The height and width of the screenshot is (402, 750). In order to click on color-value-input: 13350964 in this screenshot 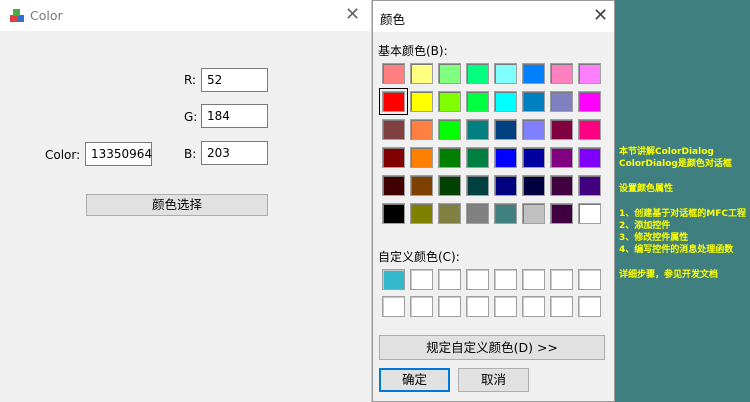, I will do `click(118, 154)`.